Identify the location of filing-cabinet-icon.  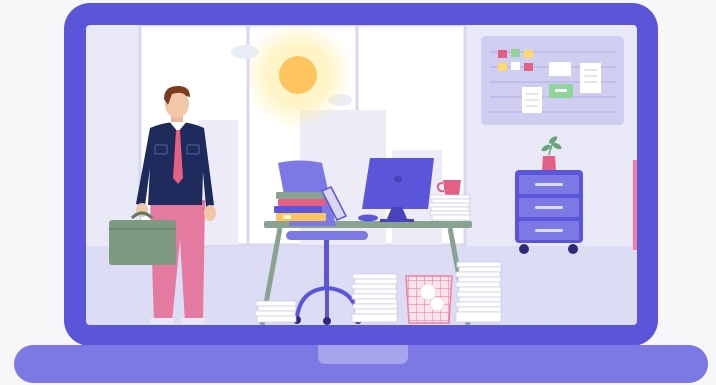
(549, 212).